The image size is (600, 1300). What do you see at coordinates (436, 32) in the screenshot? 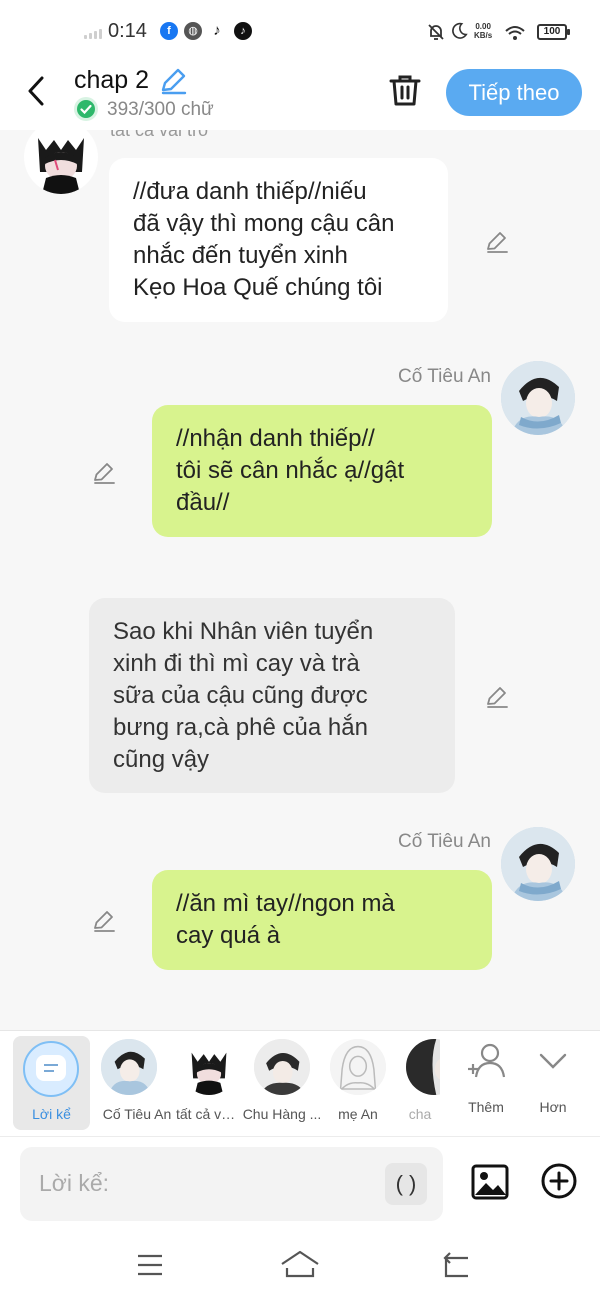
I see `notifications-off-icon` at bounding box center [436, 32].